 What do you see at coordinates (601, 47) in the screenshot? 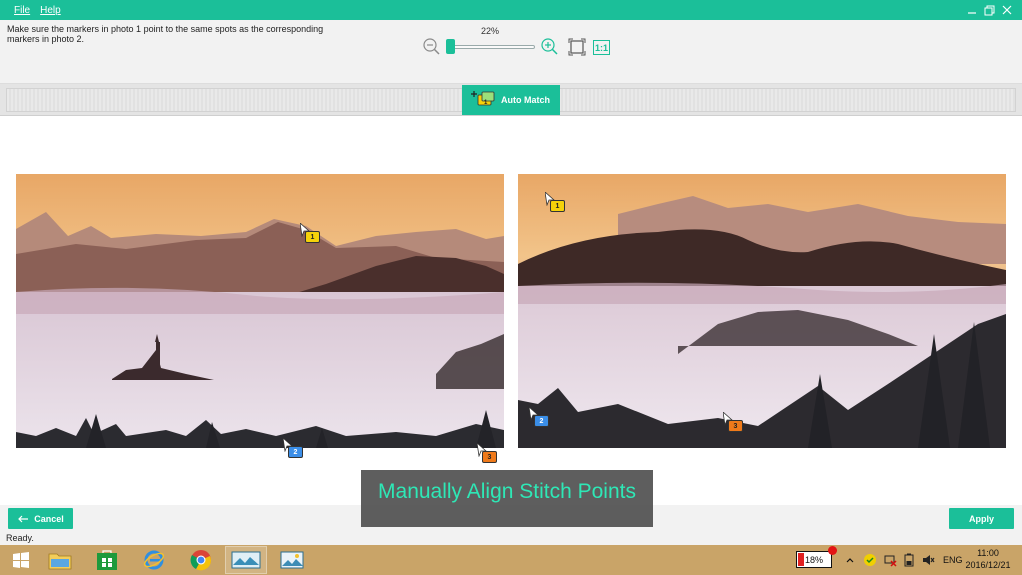
I see `actual-size-button: 1:1` at bounding box center [601, 47].